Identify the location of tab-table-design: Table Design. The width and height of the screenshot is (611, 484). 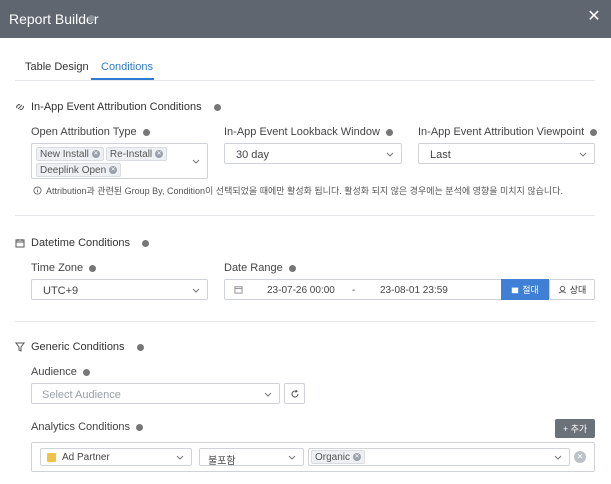
(57, 67).